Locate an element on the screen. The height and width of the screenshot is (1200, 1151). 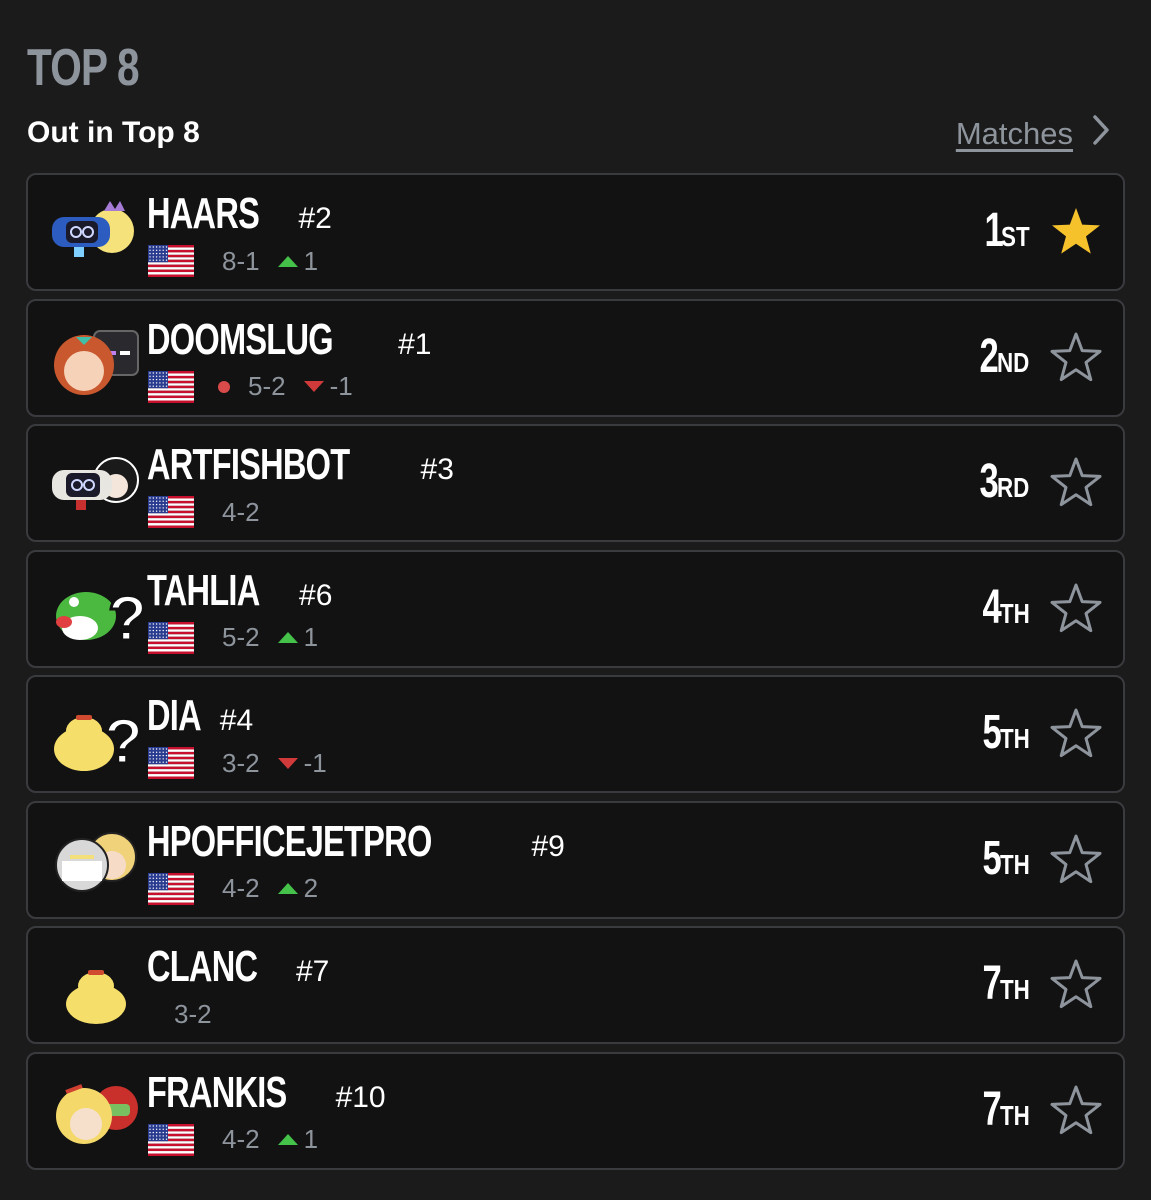
player-meta: 8-1 1 is located at coordinates (233, 261).